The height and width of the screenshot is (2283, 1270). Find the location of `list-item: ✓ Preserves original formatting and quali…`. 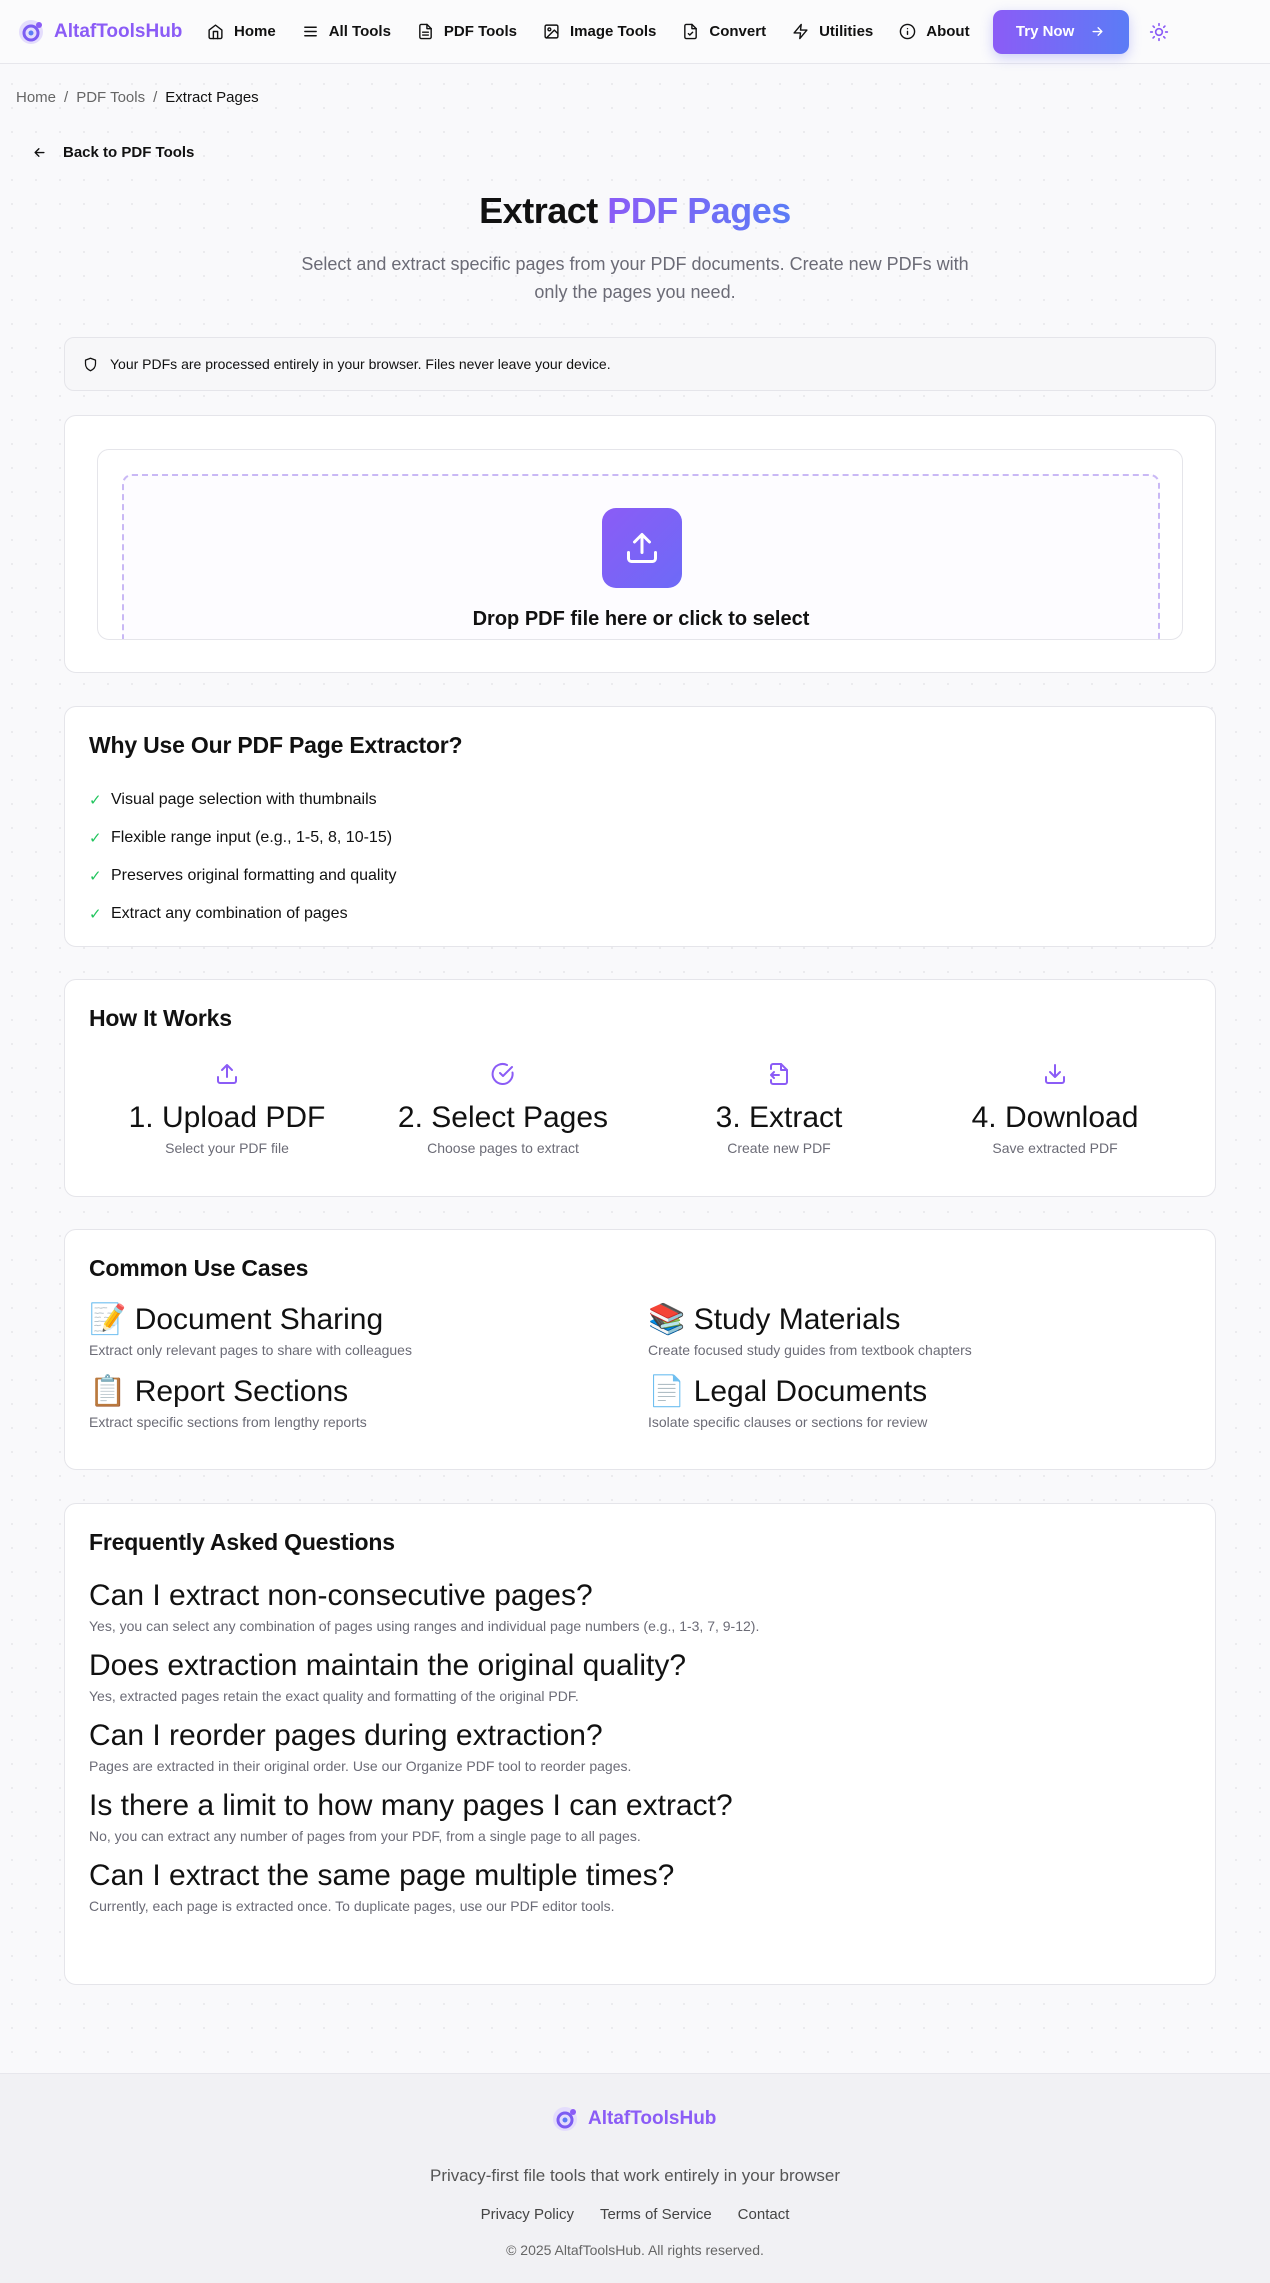

list-item: ✓ Preserves original formatting and quali… is located at coordinates (640, 876).